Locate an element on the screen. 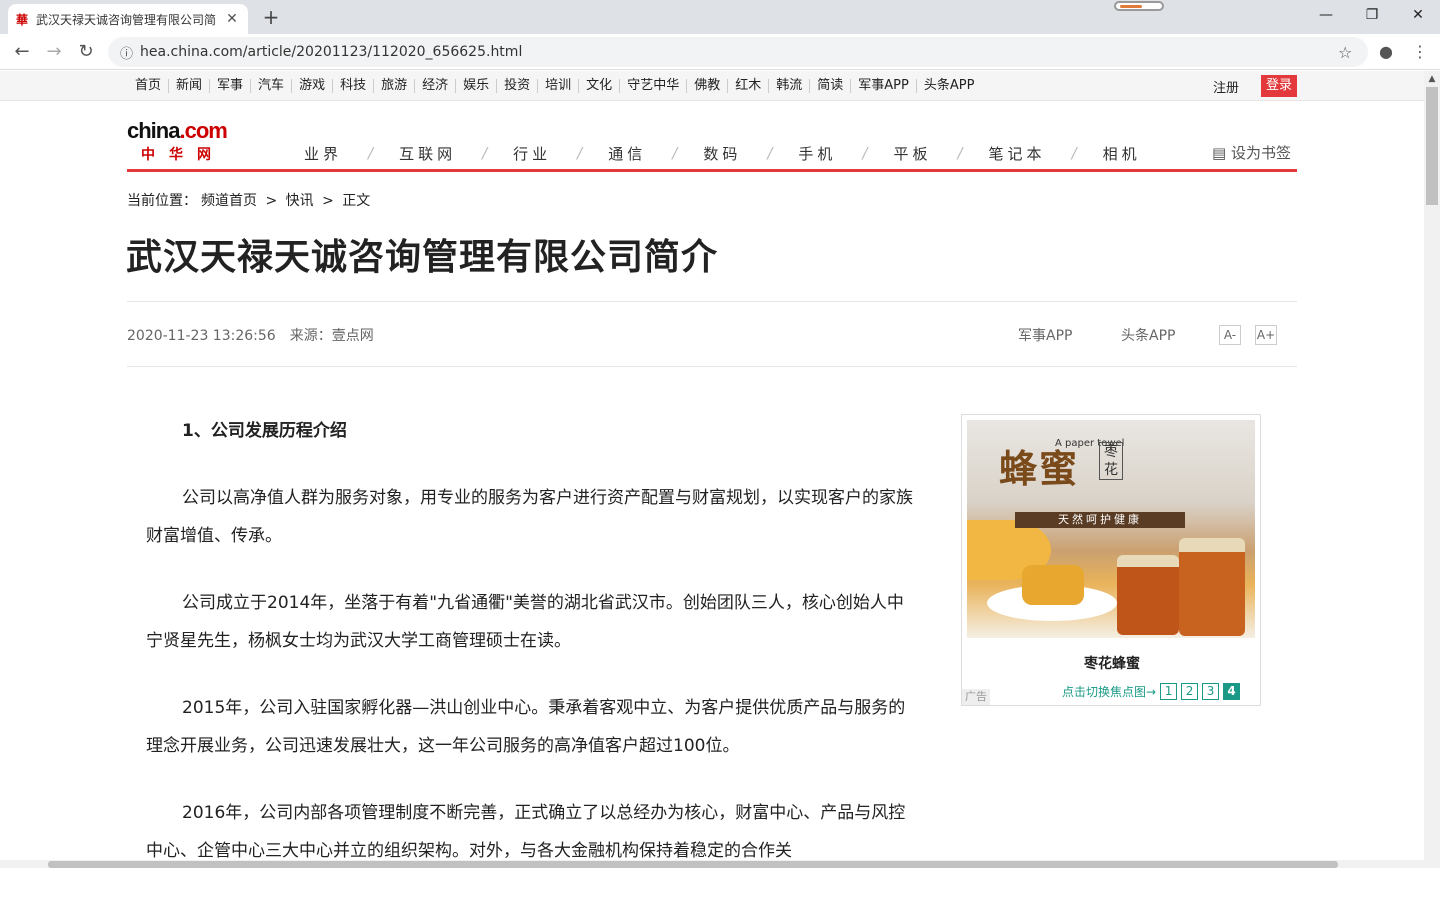 The height and width of the screenshot is (899, 1440). login-button: 登录 is located at coordinates (1279, 86).